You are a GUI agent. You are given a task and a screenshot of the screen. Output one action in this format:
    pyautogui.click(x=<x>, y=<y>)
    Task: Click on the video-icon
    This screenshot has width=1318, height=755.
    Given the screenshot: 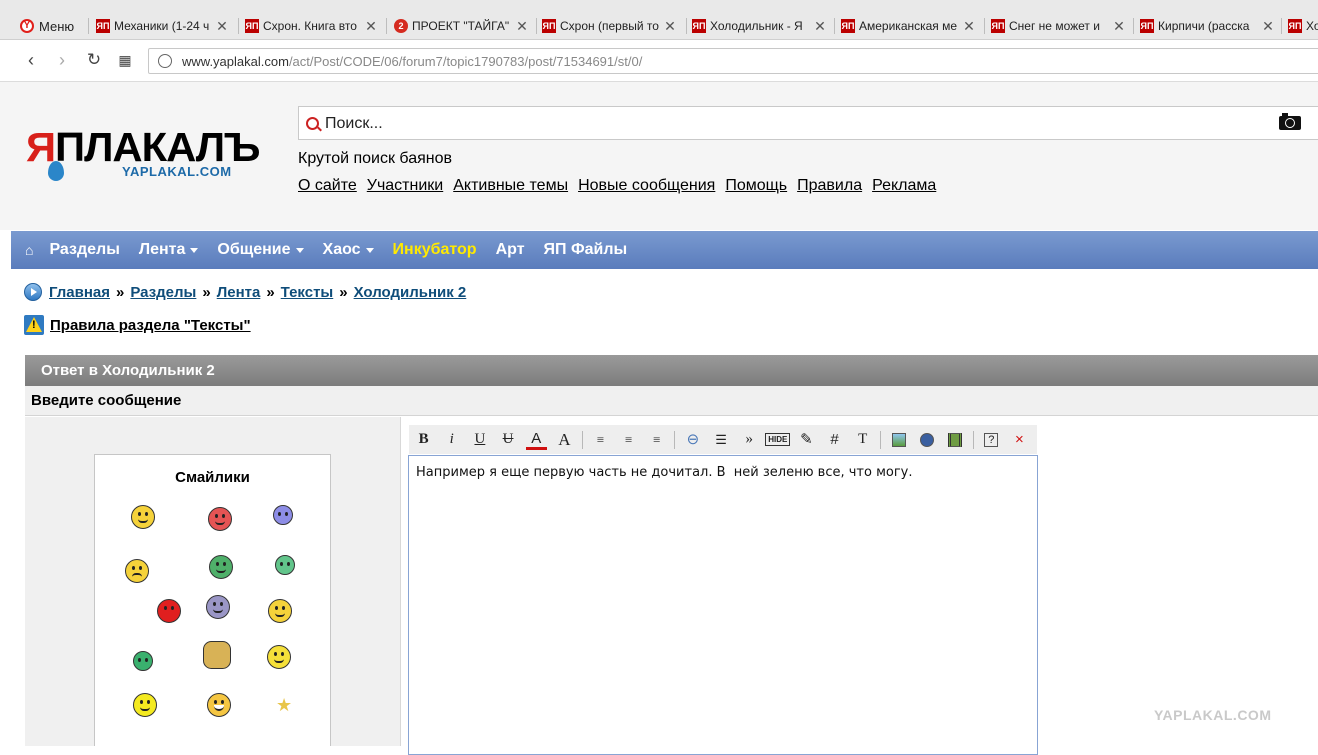 What is the action you would take?
    pyautogui.click(x=955, y=440)
    